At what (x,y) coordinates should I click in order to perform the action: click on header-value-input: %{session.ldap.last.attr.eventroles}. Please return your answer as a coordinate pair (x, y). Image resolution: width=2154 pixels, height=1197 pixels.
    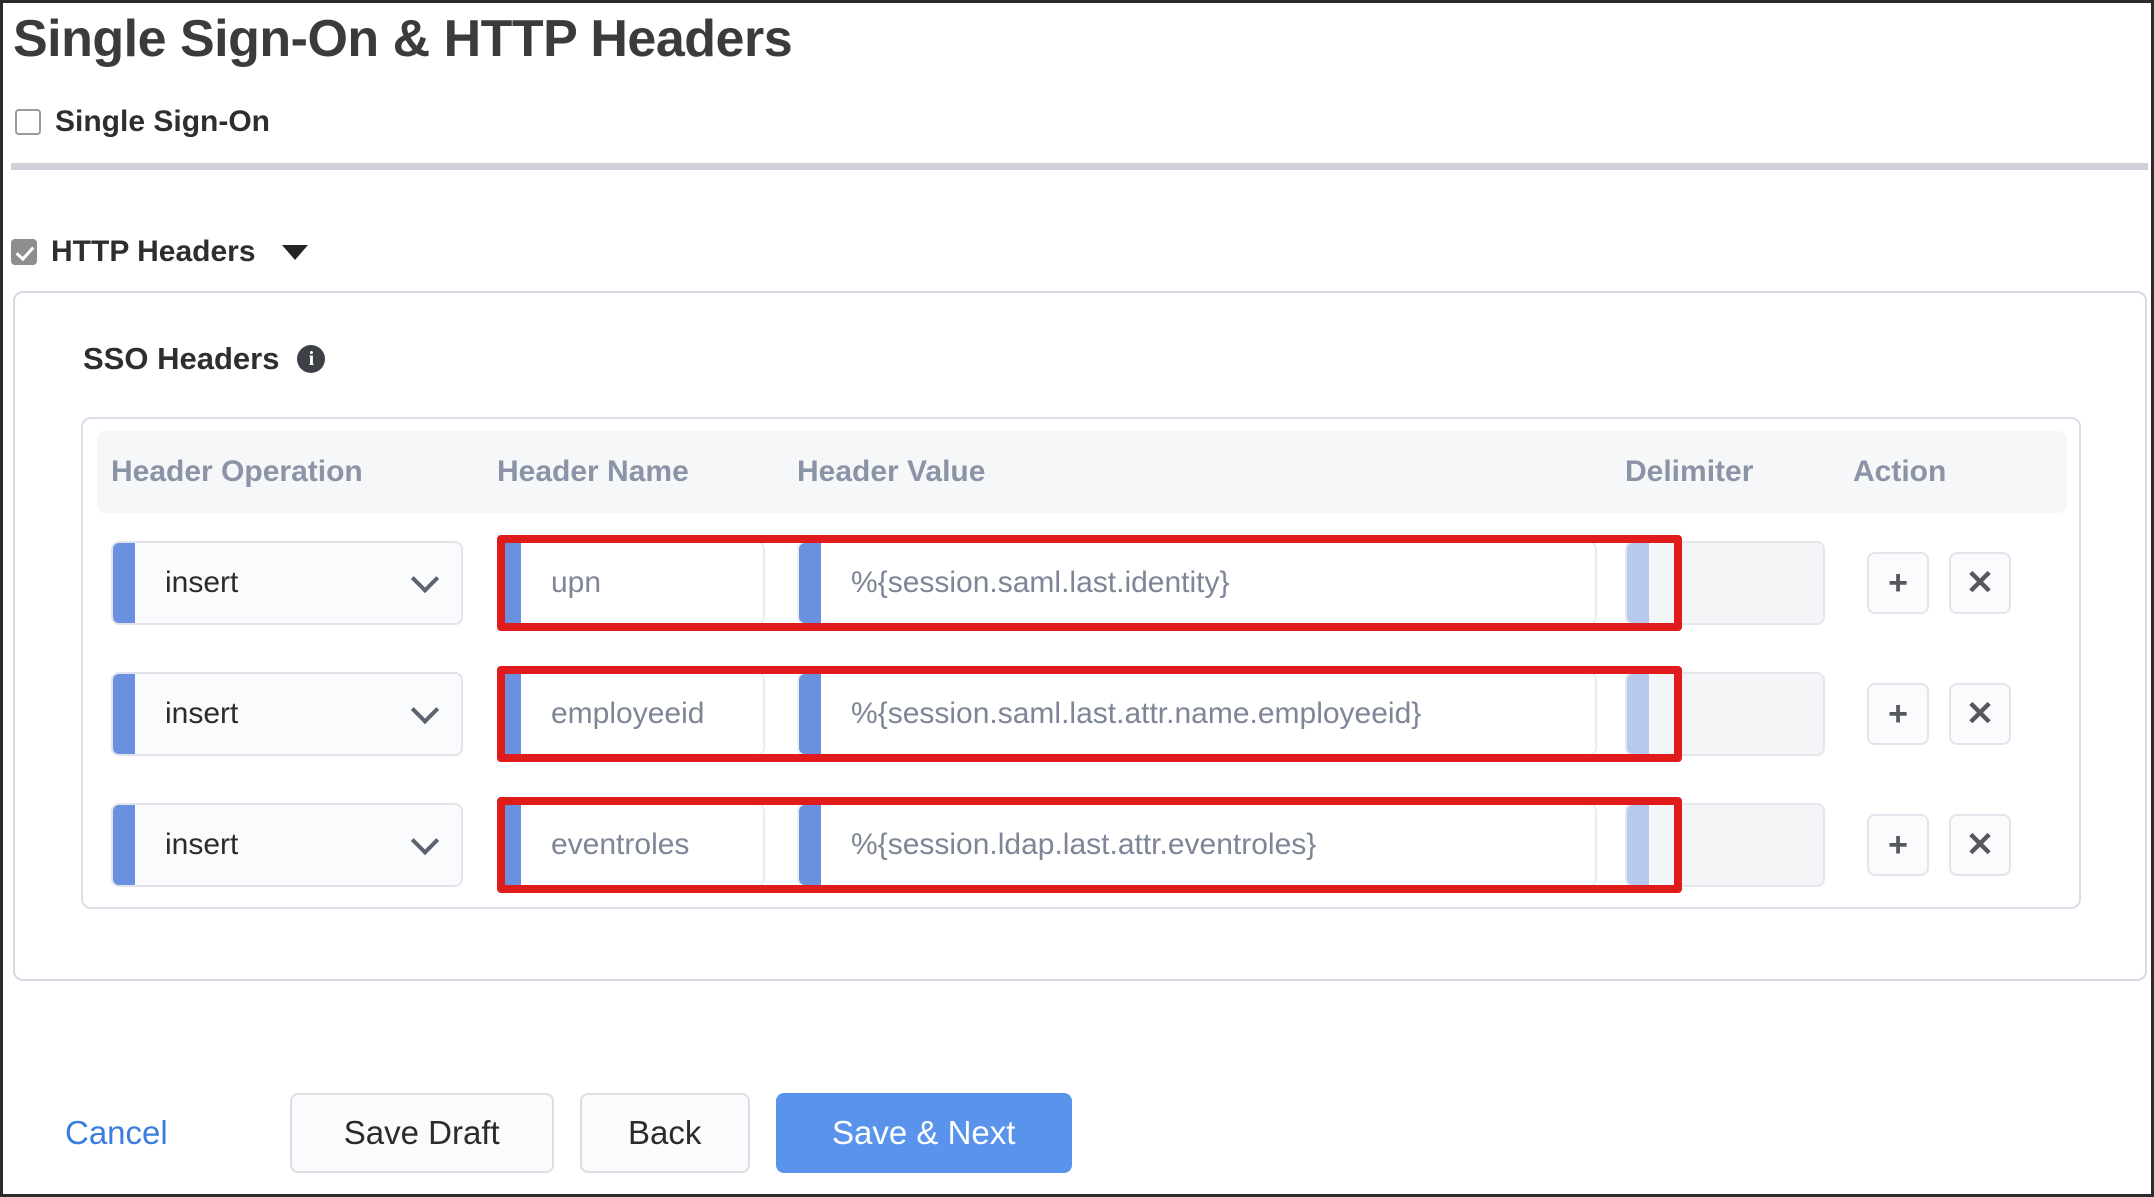
    Looking at the image, I should click on (1197, 844).